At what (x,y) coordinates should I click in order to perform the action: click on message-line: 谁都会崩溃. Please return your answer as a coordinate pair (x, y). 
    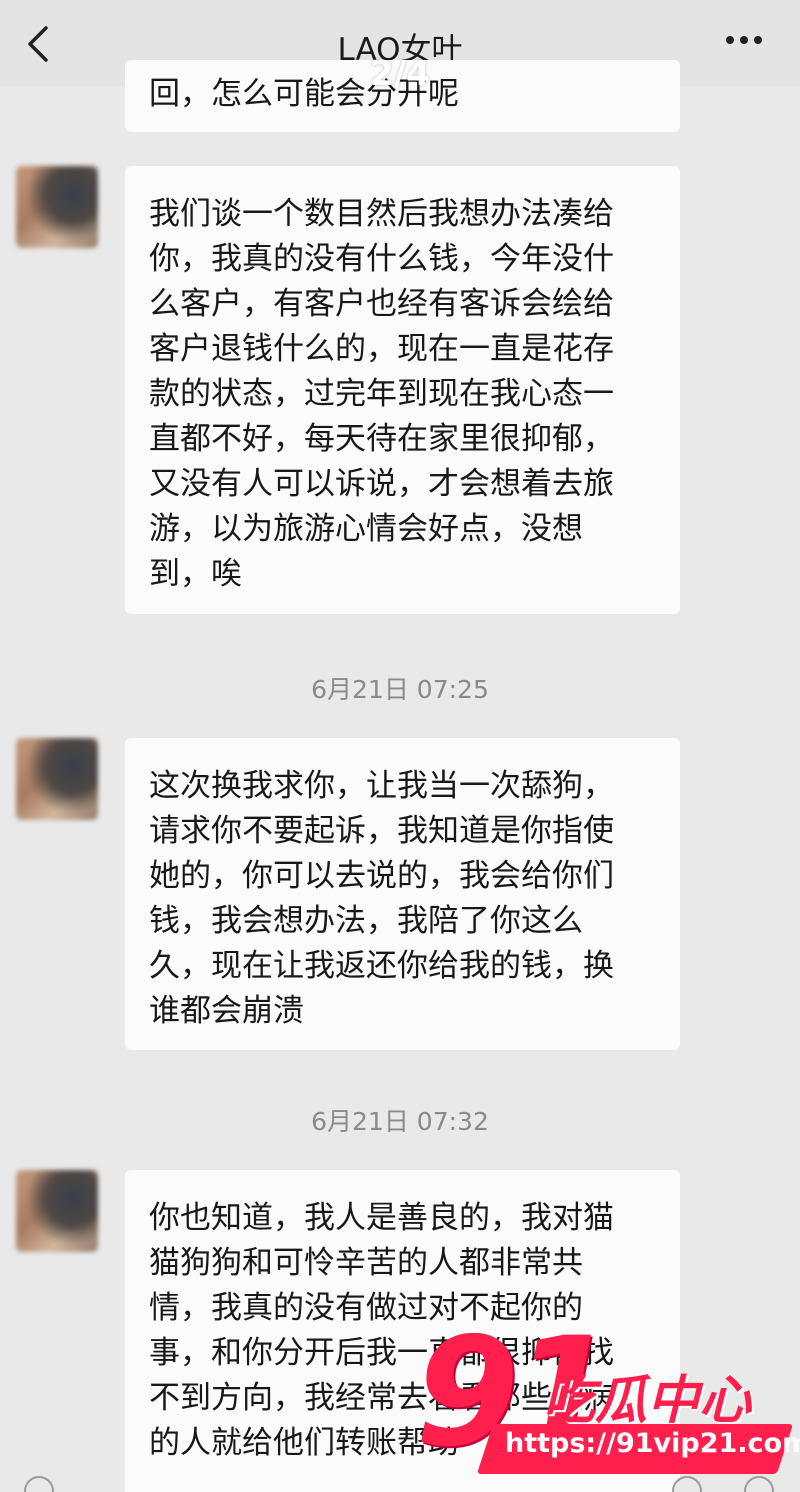
    Looking at the image, I should click on (226, 1011).